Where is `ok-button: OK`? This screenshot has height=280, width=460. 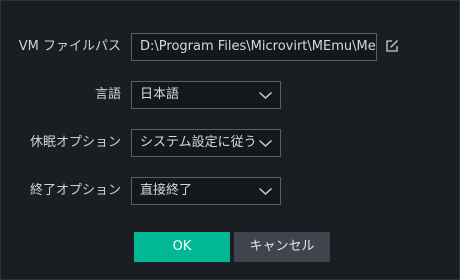 ok-button: OK is located at coordinates (182, 247).